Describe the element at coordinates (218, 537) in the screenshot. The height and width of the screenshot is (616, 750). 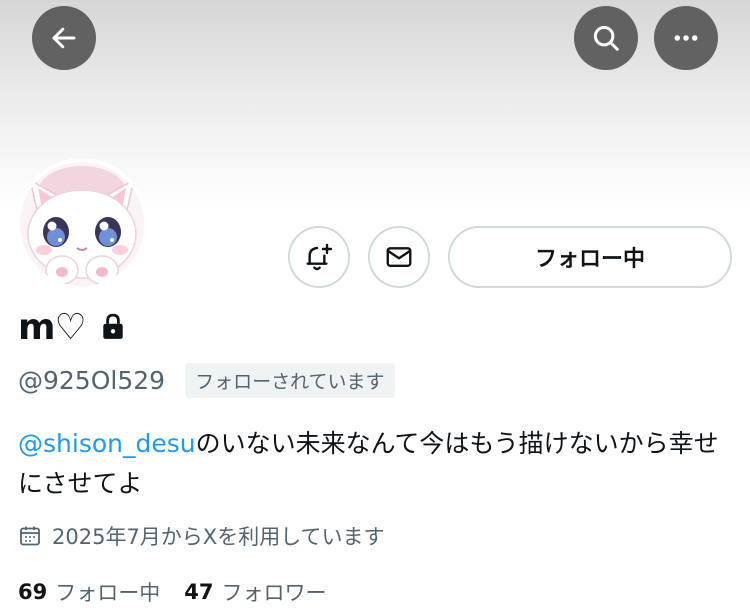
I see `joined-date-text: 2025年7月からXを利用しています` at that location.